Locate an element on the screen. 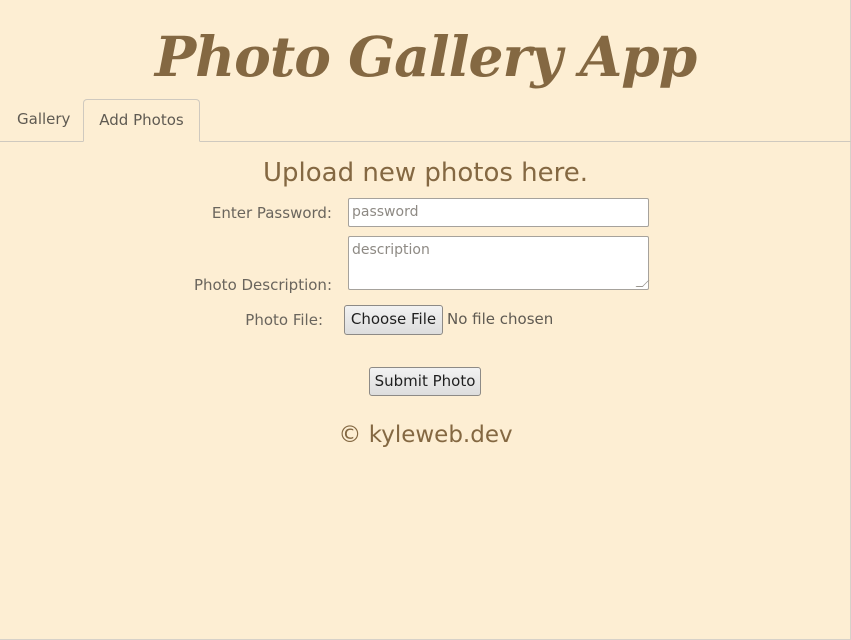 This screenshot has width=851, height=640. description-field: description is located at coordinates (499, 263).